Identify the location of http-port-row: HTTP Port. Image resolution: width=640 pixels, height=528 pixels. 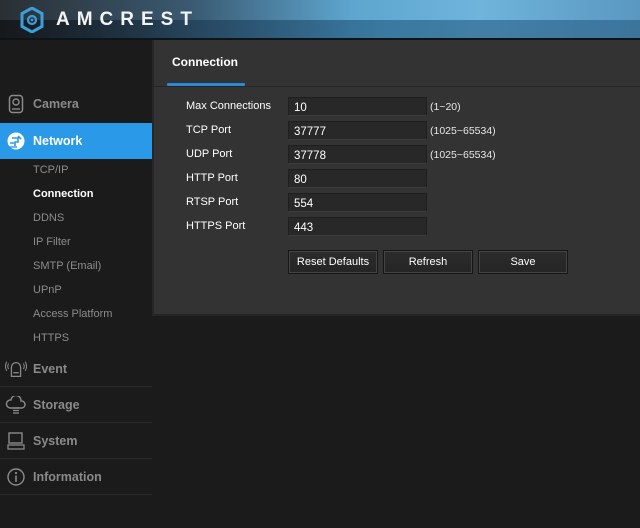
(397, 179).